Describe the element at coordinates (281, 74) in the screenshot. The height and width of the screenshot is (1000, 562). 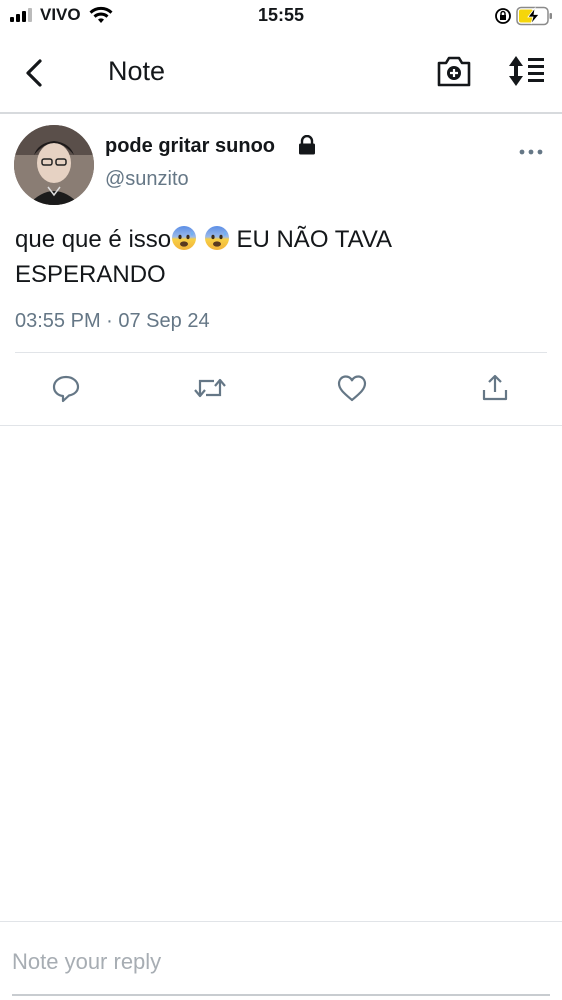
I see `nav-bar: Note` at that location.